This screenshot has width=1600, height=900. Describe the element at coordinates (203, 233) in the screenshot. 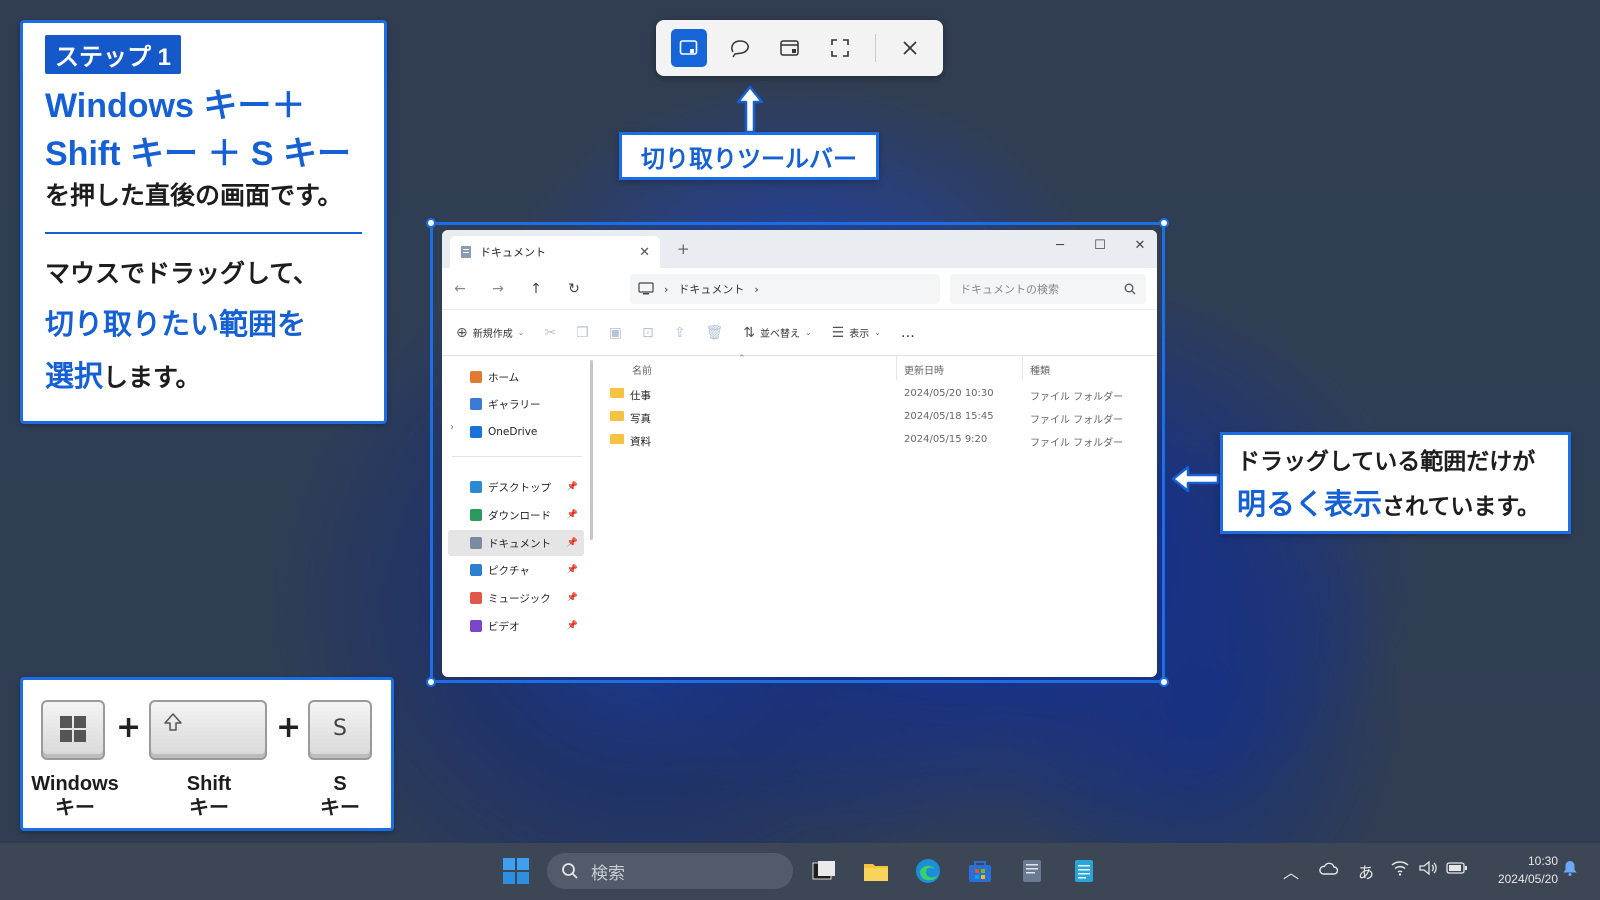

I see `step-divider` at that location.